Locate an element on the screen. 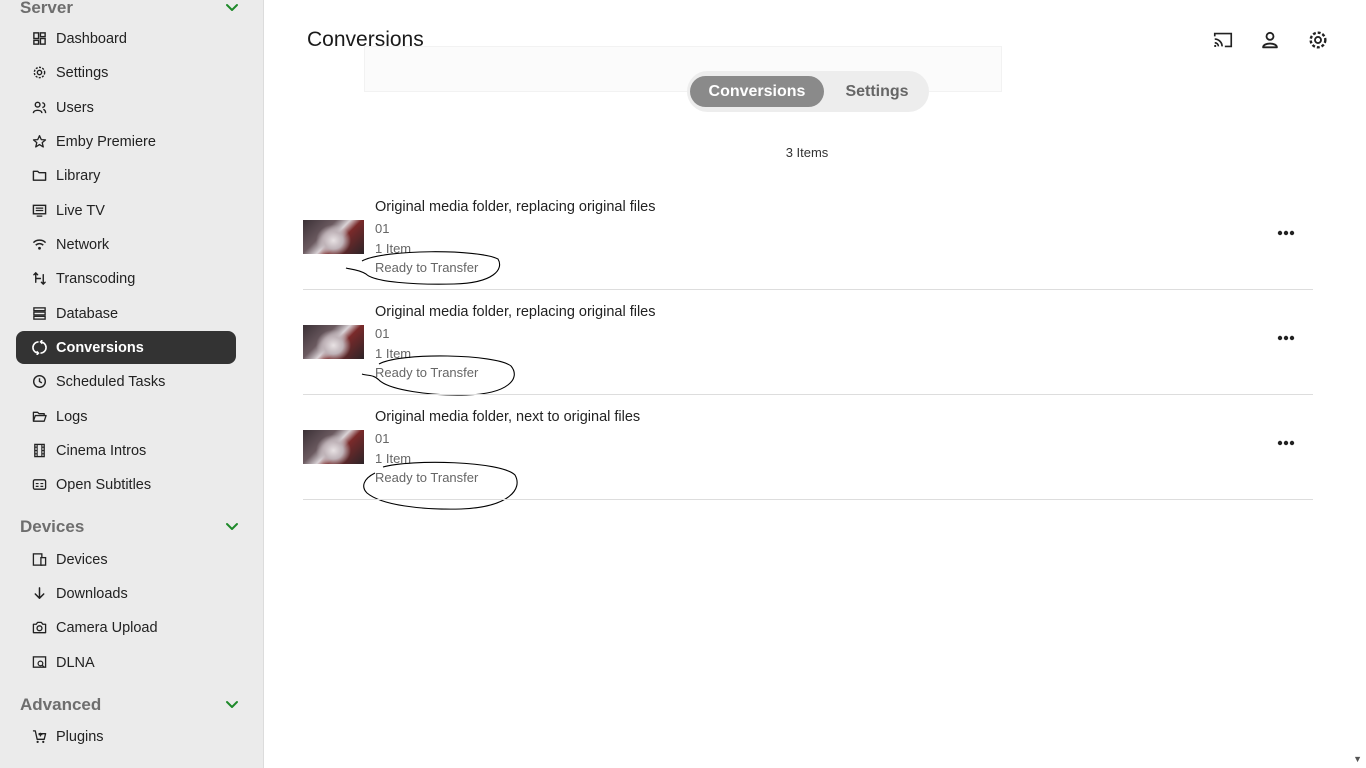  sidebar-item-logs: Logs is located at coordinates (126, 416).